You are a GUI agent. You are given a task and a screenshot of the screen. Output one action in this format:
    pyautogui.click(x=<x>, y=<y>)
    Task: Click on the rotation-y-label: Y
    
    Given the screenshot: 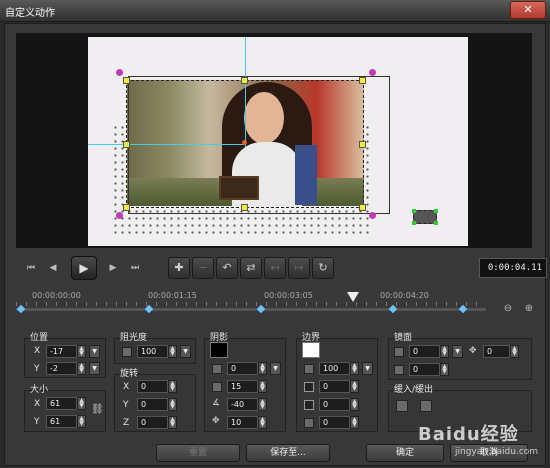 What is the action you would take?
    pyautogui.click(x=126, y=405)
    